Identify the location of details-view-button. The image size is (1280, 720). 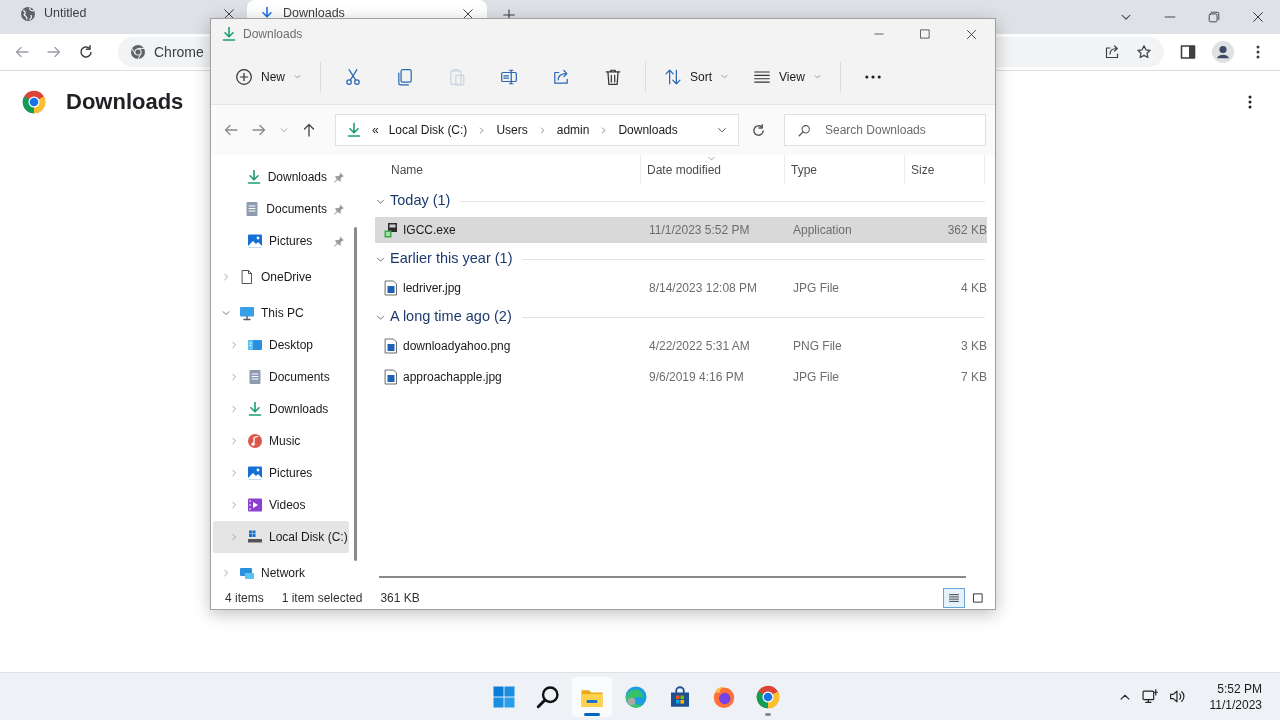
(954, 598).